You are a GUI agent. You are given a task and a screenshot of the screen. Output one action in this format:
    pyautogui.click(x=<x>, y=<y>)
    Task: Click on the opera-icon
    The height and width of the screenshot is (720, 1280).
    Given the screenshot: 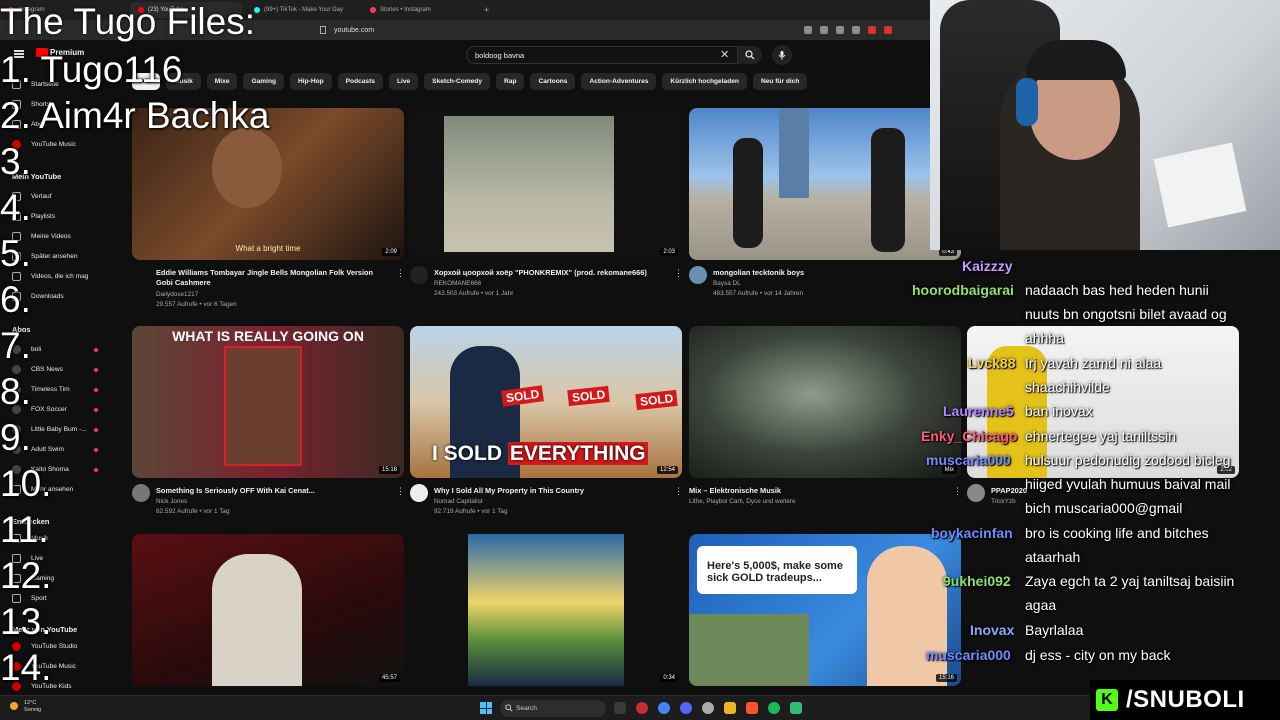 What is the action you would take?
    pyautogui.click(x=642, y=708)
    